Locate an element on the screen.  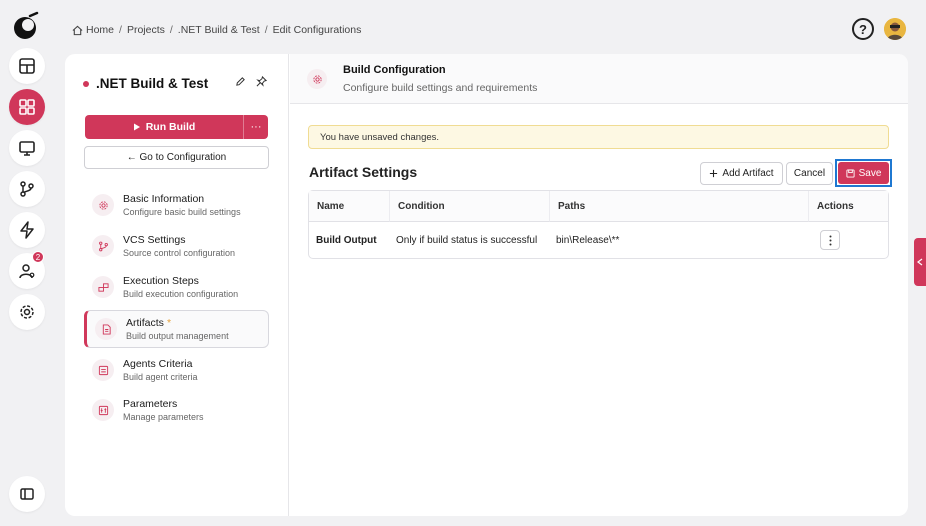
save-label: Save is located at coordinates (870, 173).